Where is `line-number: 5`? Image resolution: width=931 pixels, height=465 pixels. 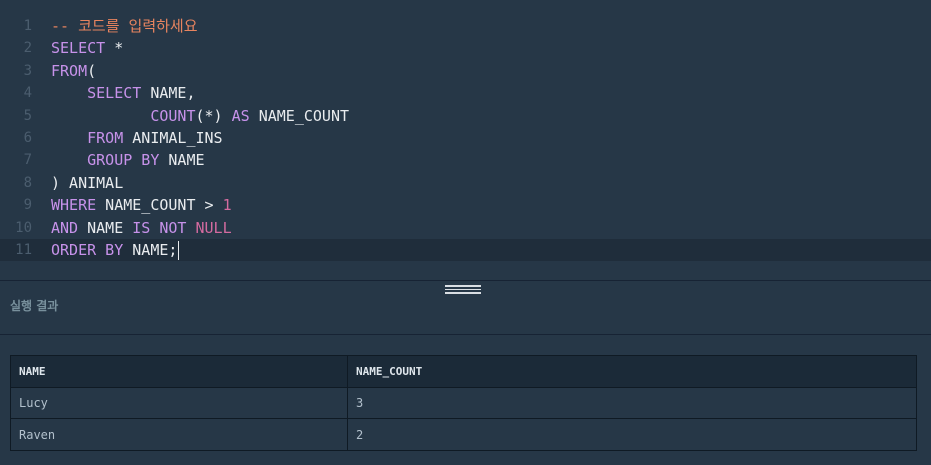
line-number: 5 is located at coordinates (27, 115).